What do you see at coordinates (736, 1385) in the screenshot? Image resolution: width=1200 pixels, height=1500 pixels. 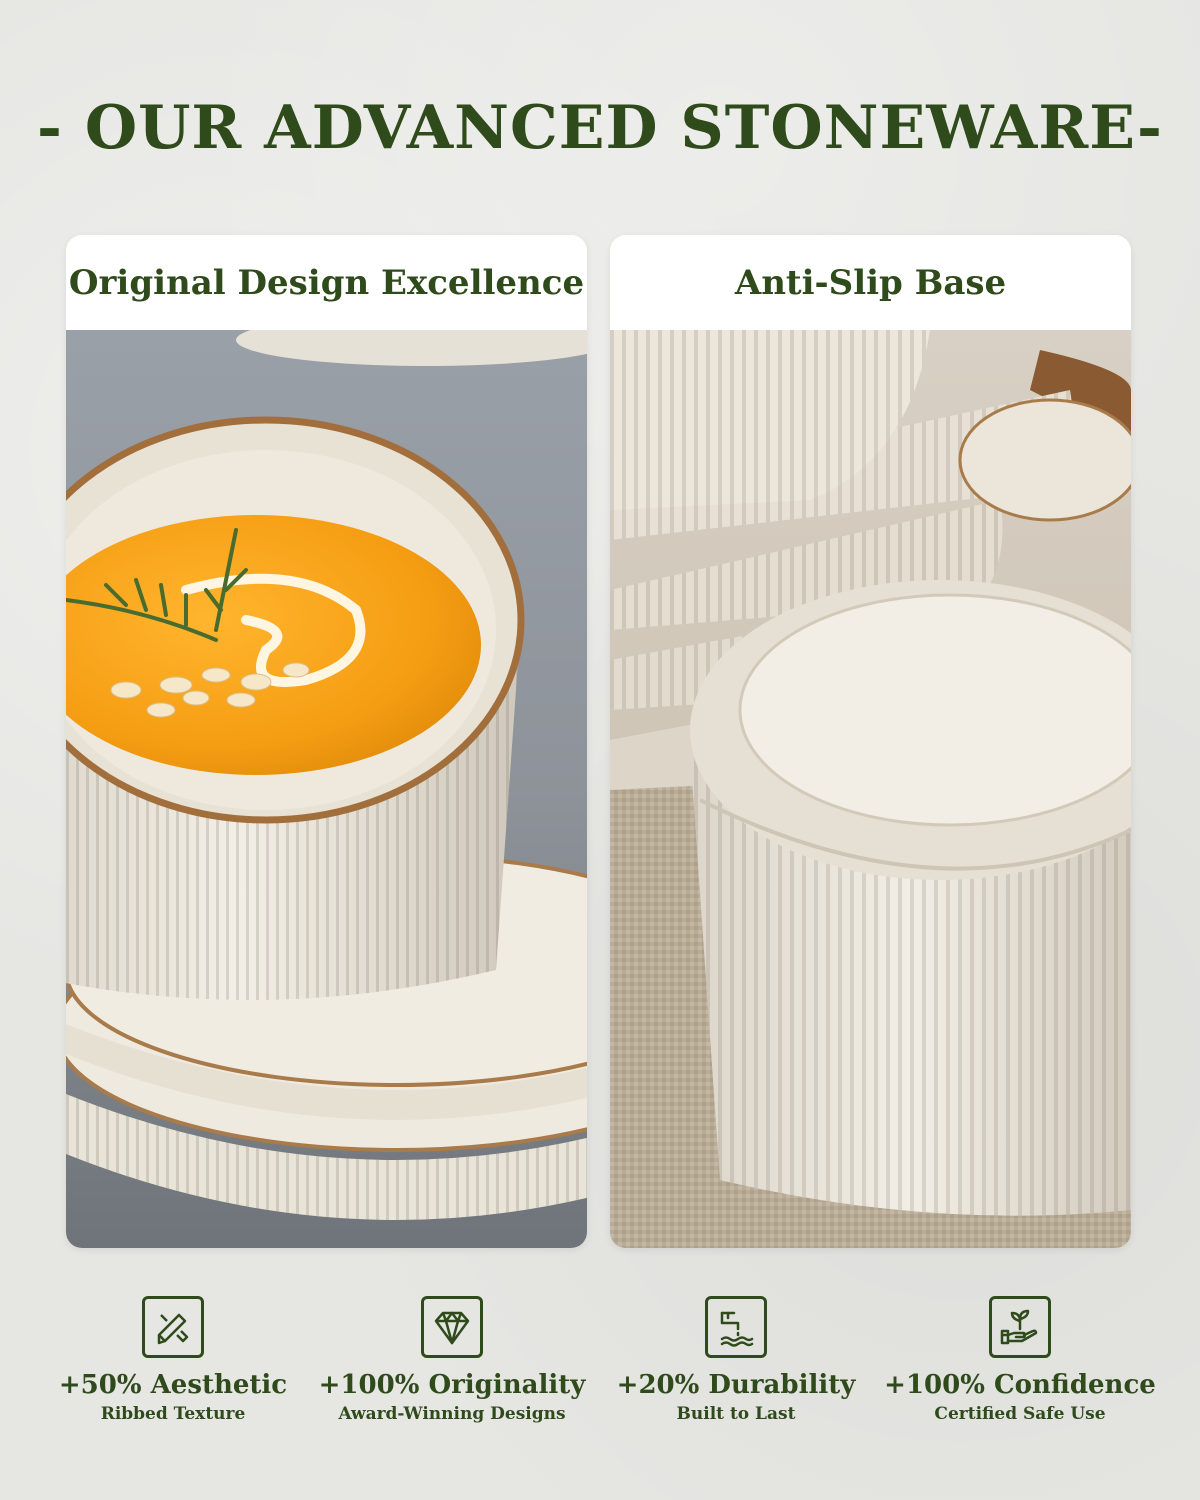 I see `feature-title: +20% Durability` at bounding box center [736, 1385].